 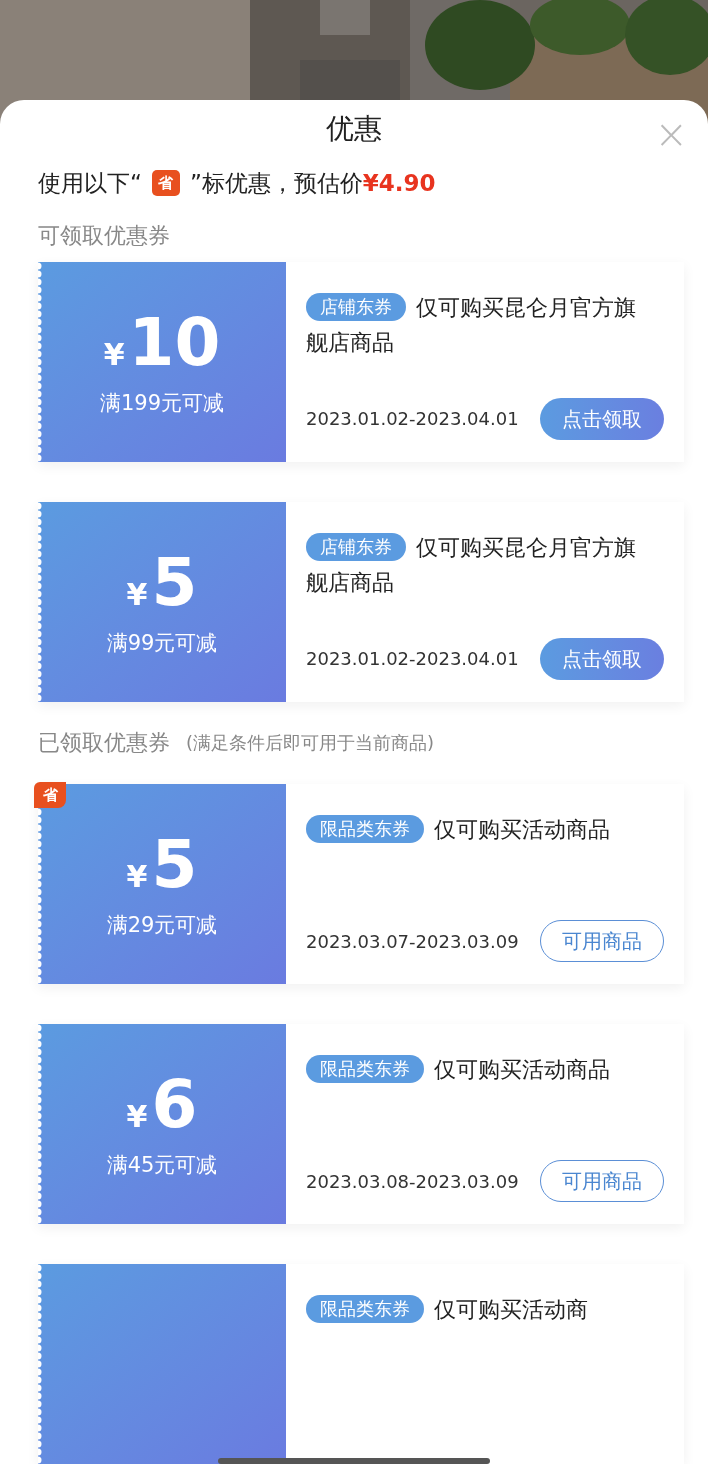 I want to click on coupon-condition: 满29元可减, so click(x=162, y=926).